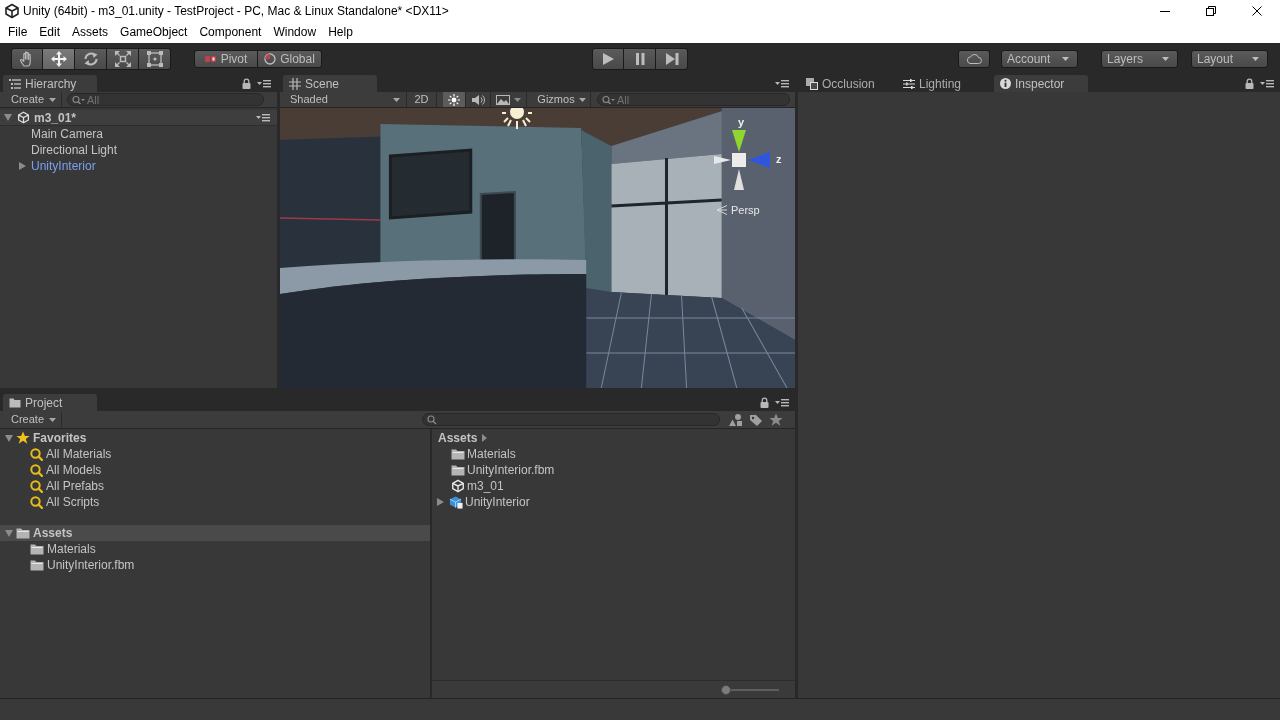  I want to click on asset-item: m3_01, so click(613, 486).